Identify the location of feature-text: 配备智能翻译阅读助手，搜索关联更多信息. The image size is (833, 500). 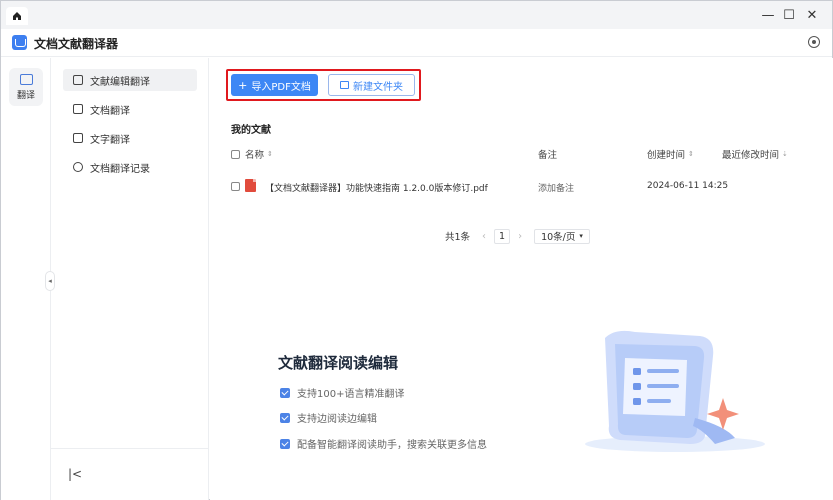
(392, 445).